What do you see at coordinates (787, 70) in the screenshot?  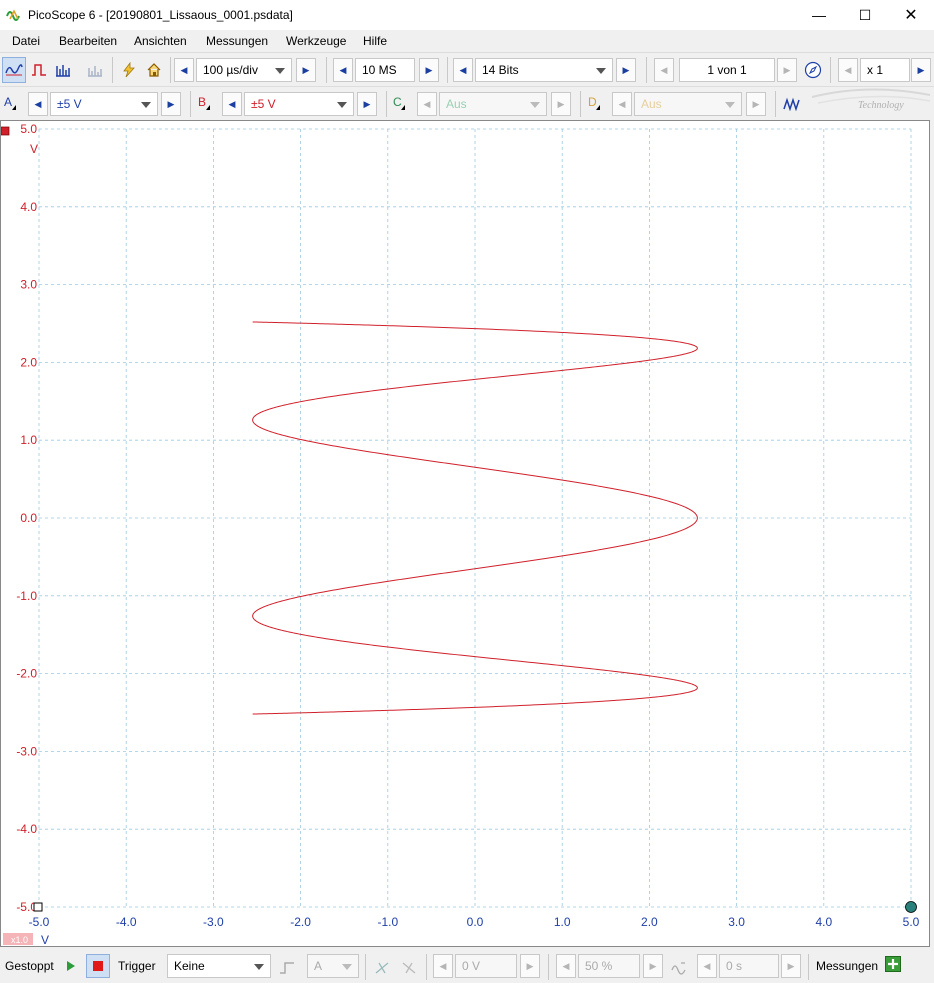 I see `page-next-button: ▶` at bounding box center [787, 70].